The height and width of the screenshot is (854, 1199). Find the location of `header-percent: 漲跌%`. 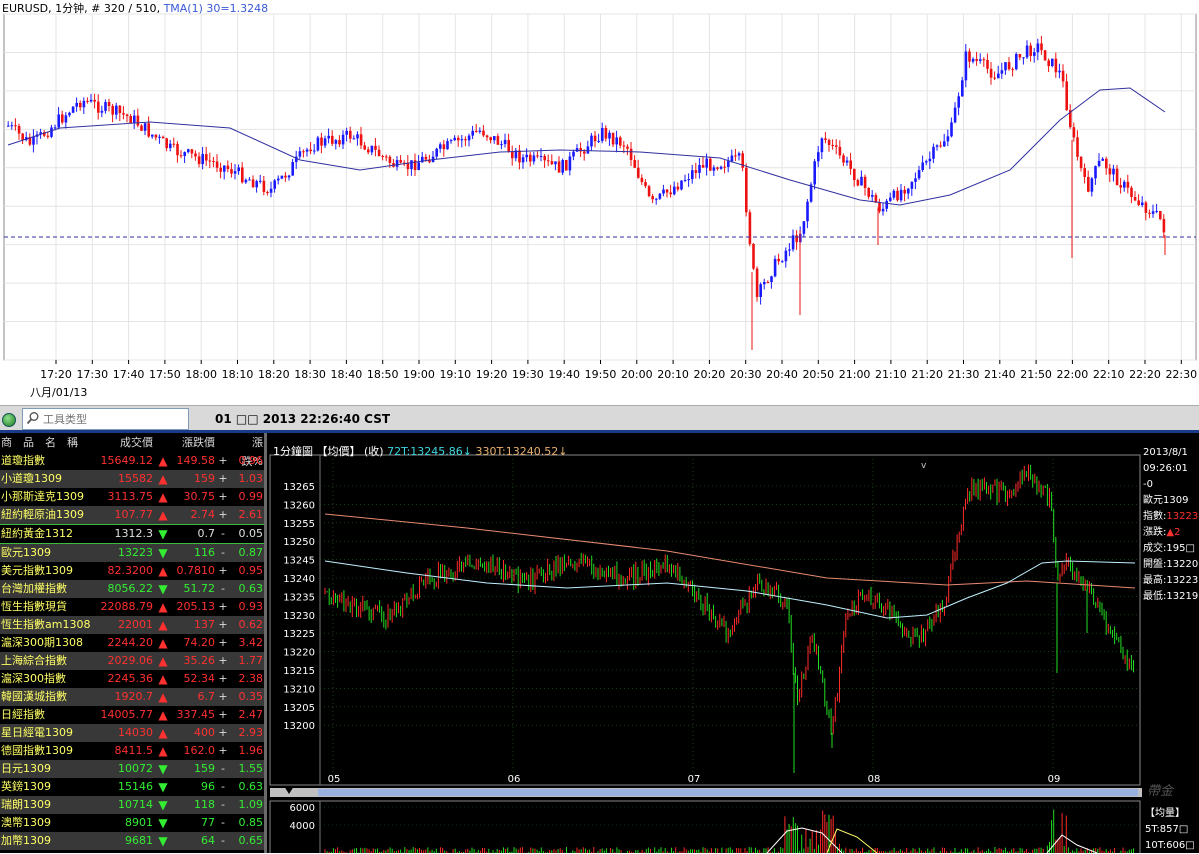

header-percent: 漲跌% is located at coordinates (247, 450).